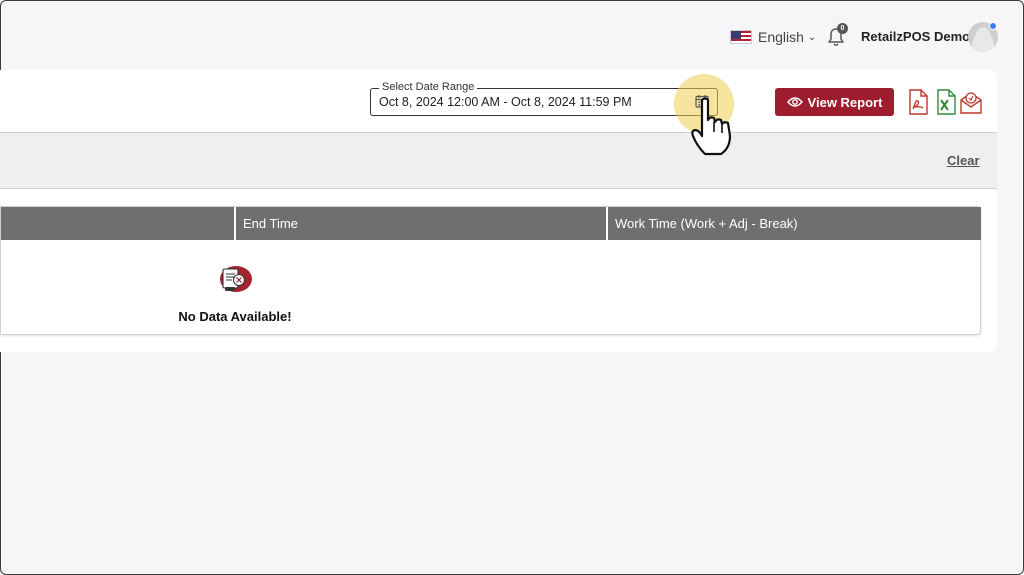 The image size is (1024, 575). Describe the element at coordinates (971, 102) in the screenshot. I see `email-export-icon` at that location.